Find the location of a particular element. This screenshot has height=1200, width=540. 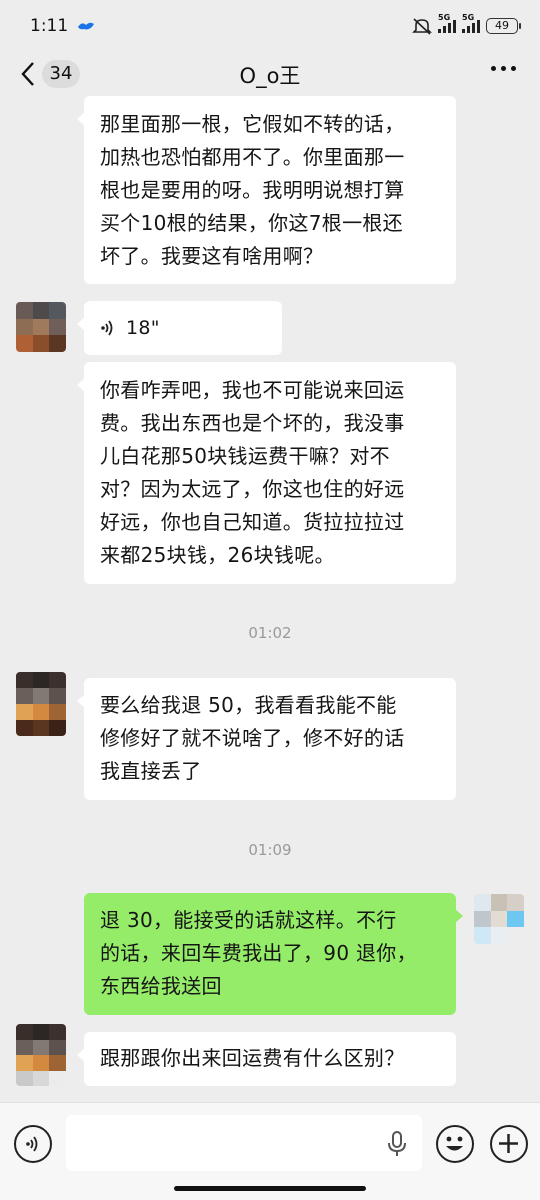

message-line: 的话，来回车费我出了，90 退你， is located at coordinates (258, 953).